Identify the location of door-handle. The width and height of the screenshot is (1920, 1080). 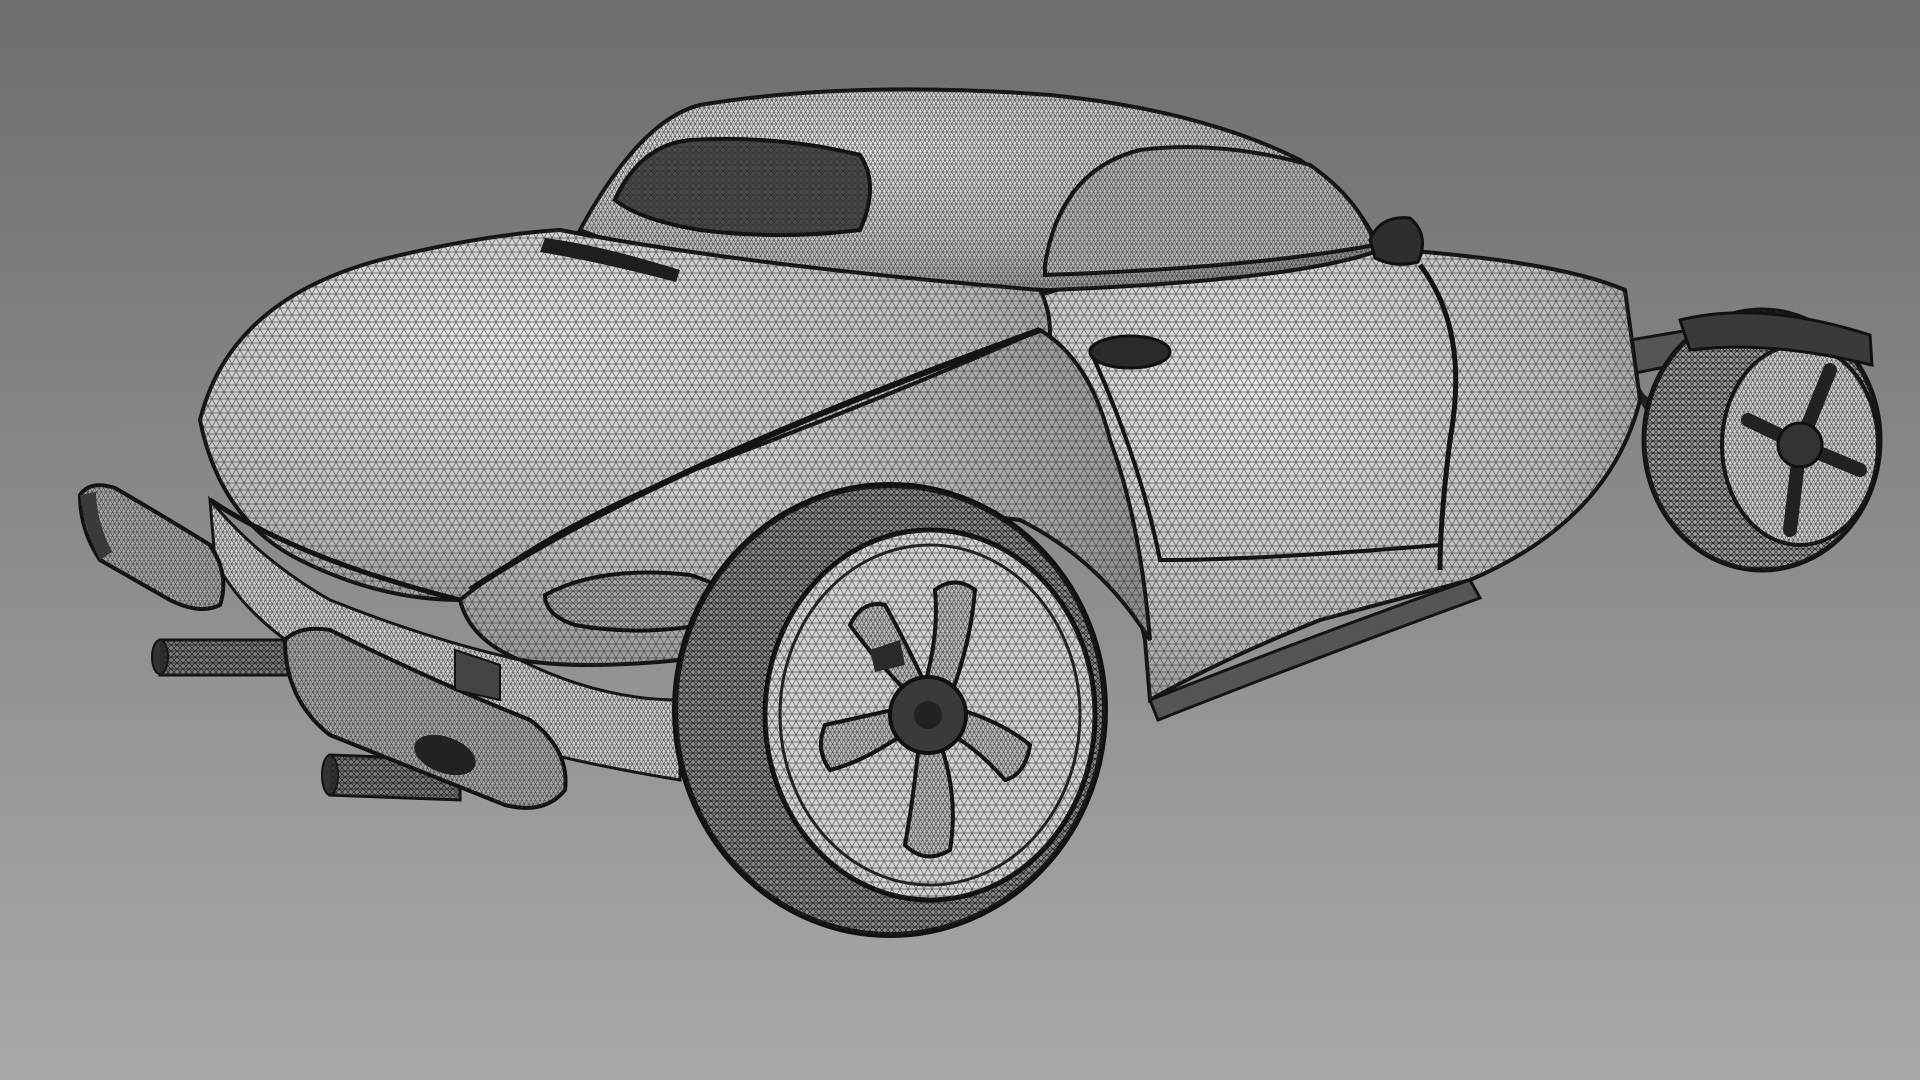
(1130, 352).